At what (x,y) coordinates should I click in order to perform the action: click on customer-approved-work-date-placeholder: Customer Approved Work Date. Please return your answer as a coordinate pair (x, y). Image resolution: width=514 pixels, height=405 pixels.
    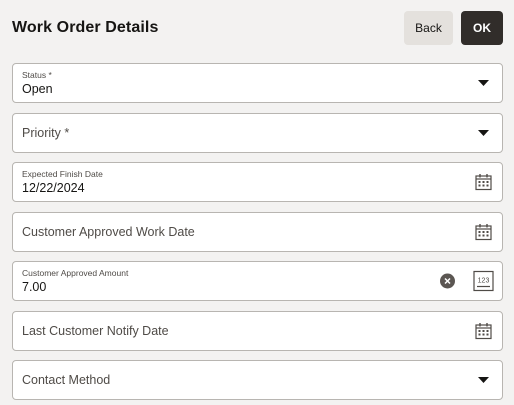
    Looking at the image, I should click on (108, 231).